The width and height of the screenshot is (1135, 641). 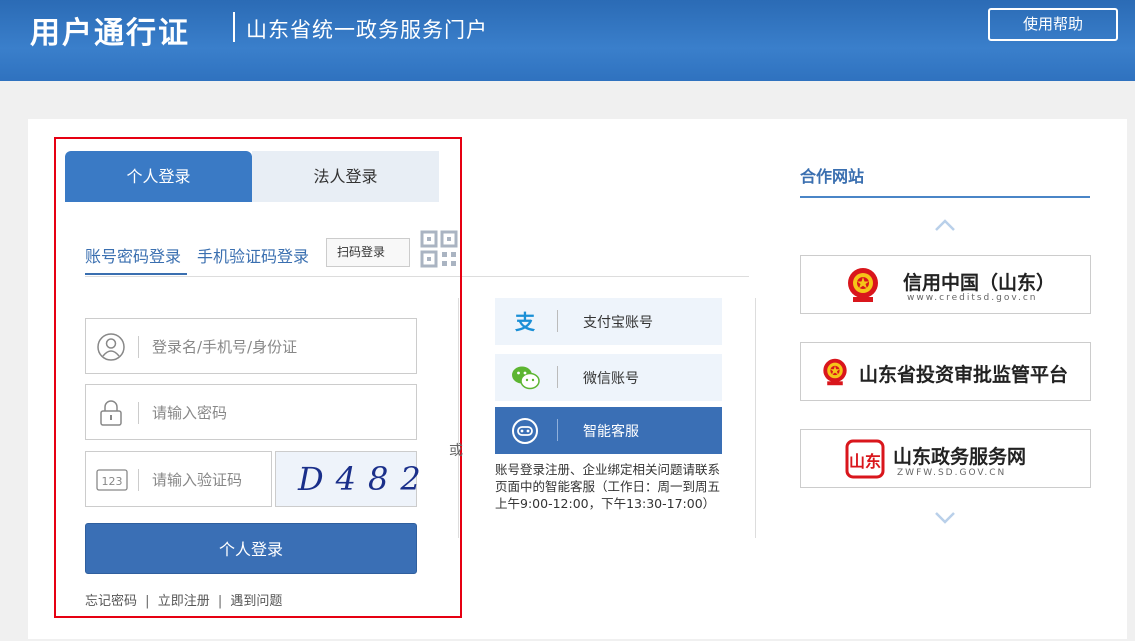 I want to click on captcha-image: D482, so click(x=348, y=479).